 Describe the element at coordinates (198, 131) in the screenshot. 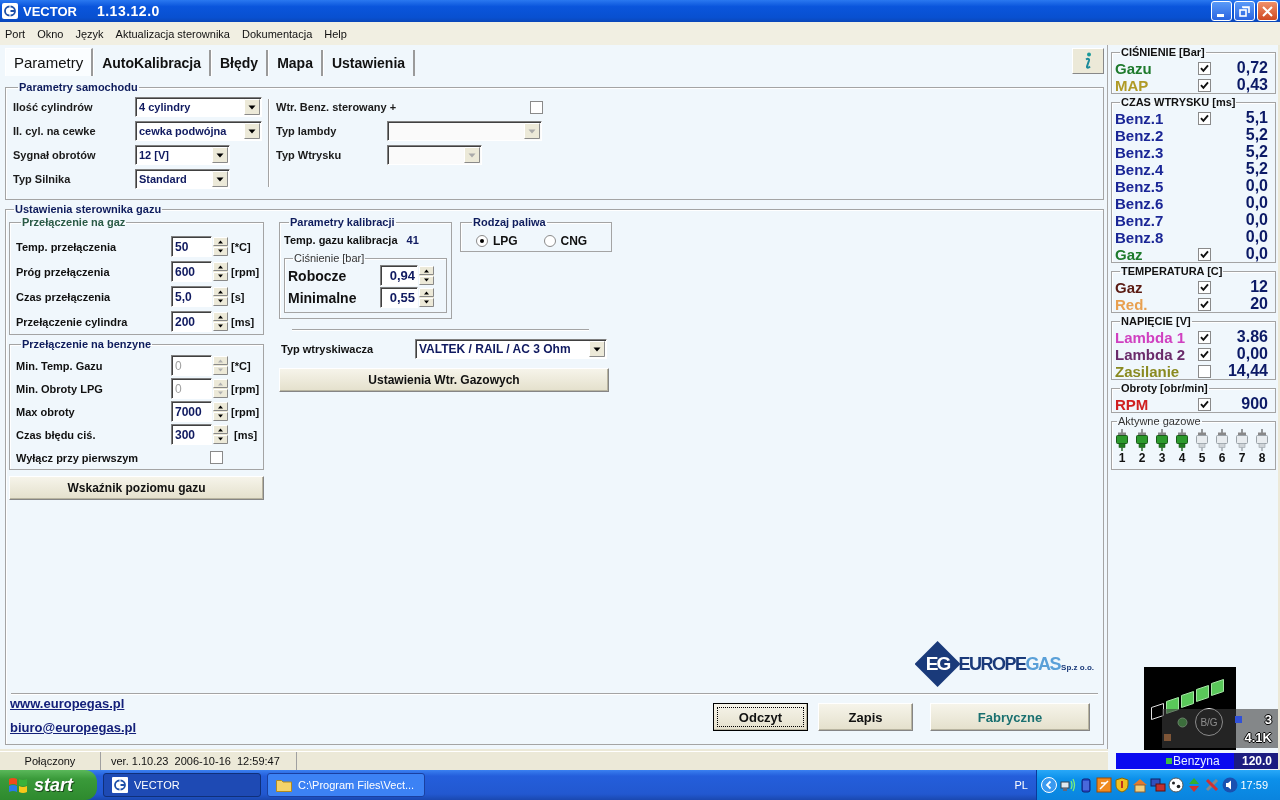

I see `dropdown: cewka podwójna` at that location.